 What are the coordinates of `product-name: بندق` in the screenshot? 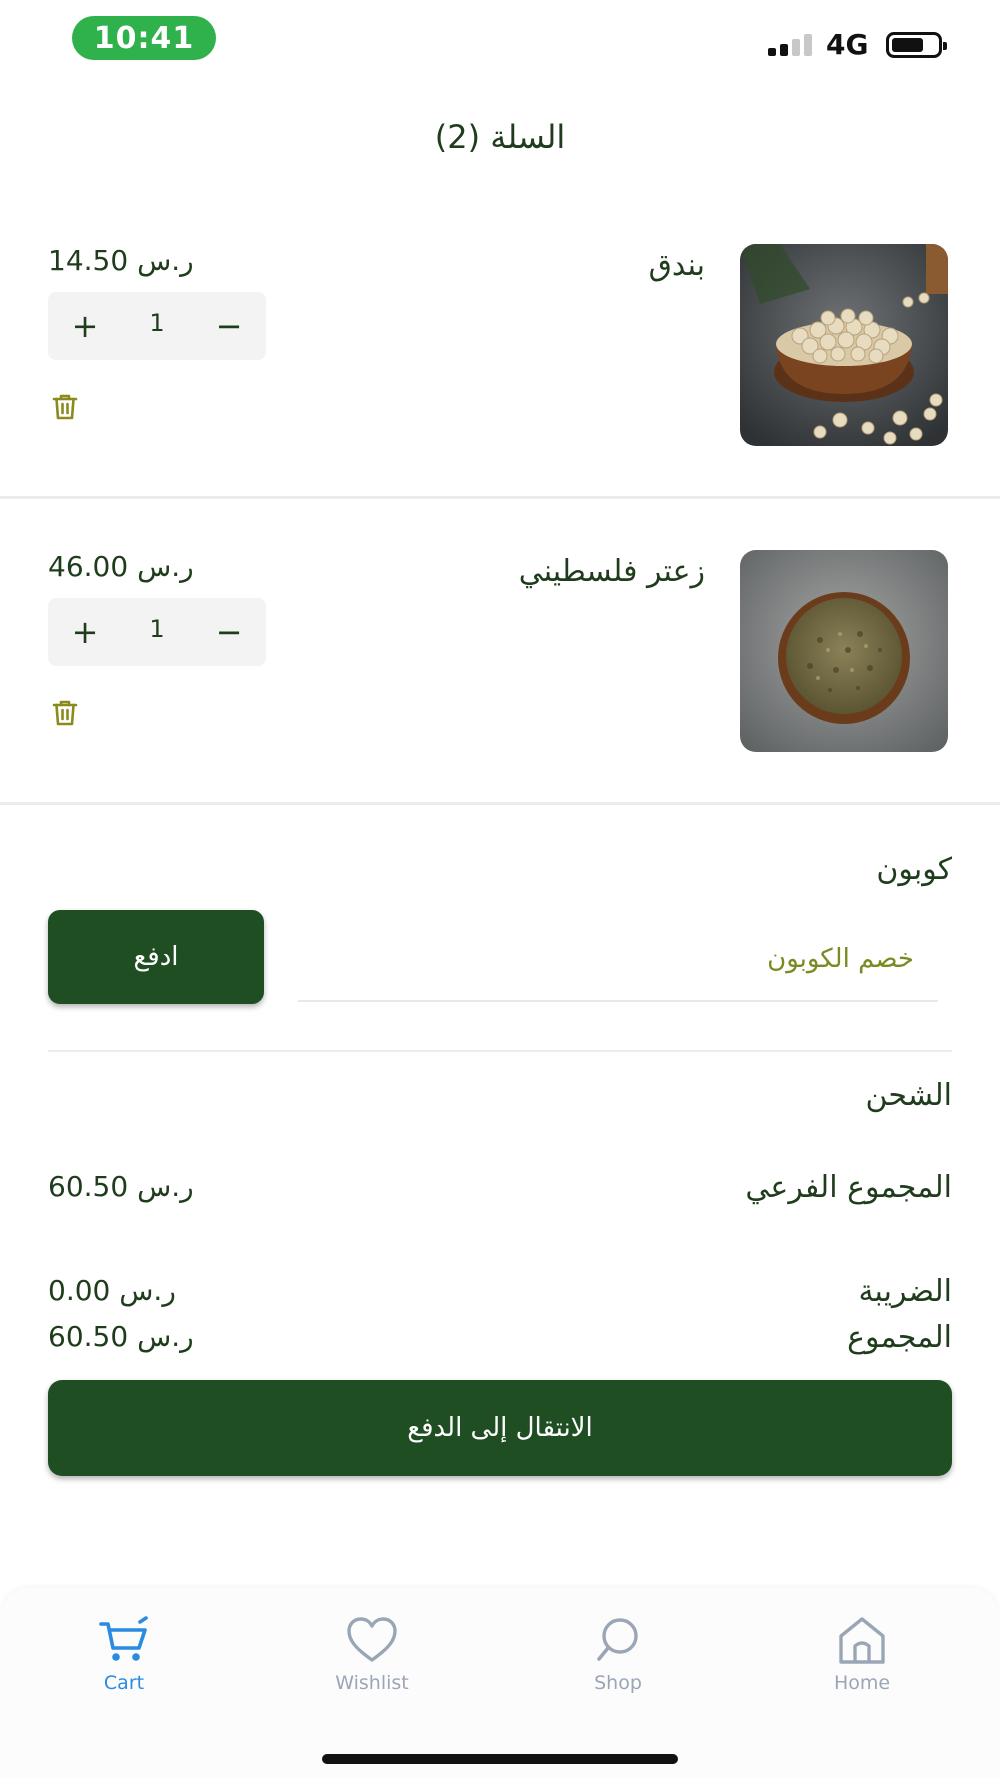 It's located at (677, 265).